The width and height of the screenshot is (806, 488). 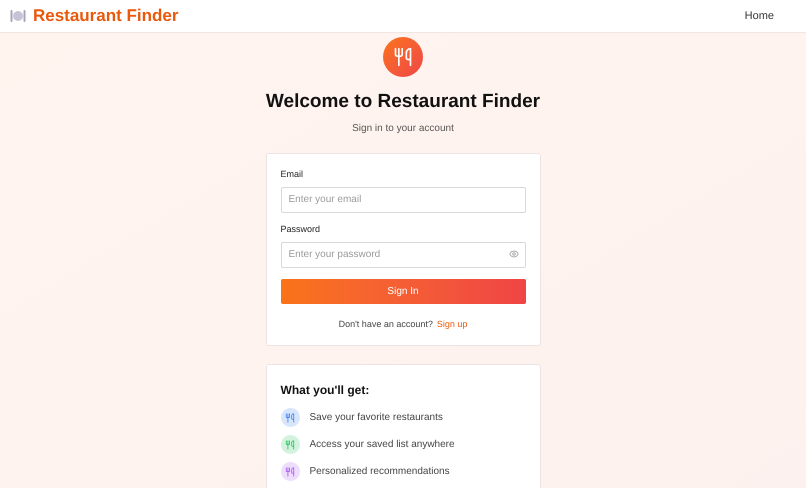 What do you see at coordinates (325, 390) in the screenshot?
I see `benefits-title: What you'll get:` at bounding box center [325, 390].